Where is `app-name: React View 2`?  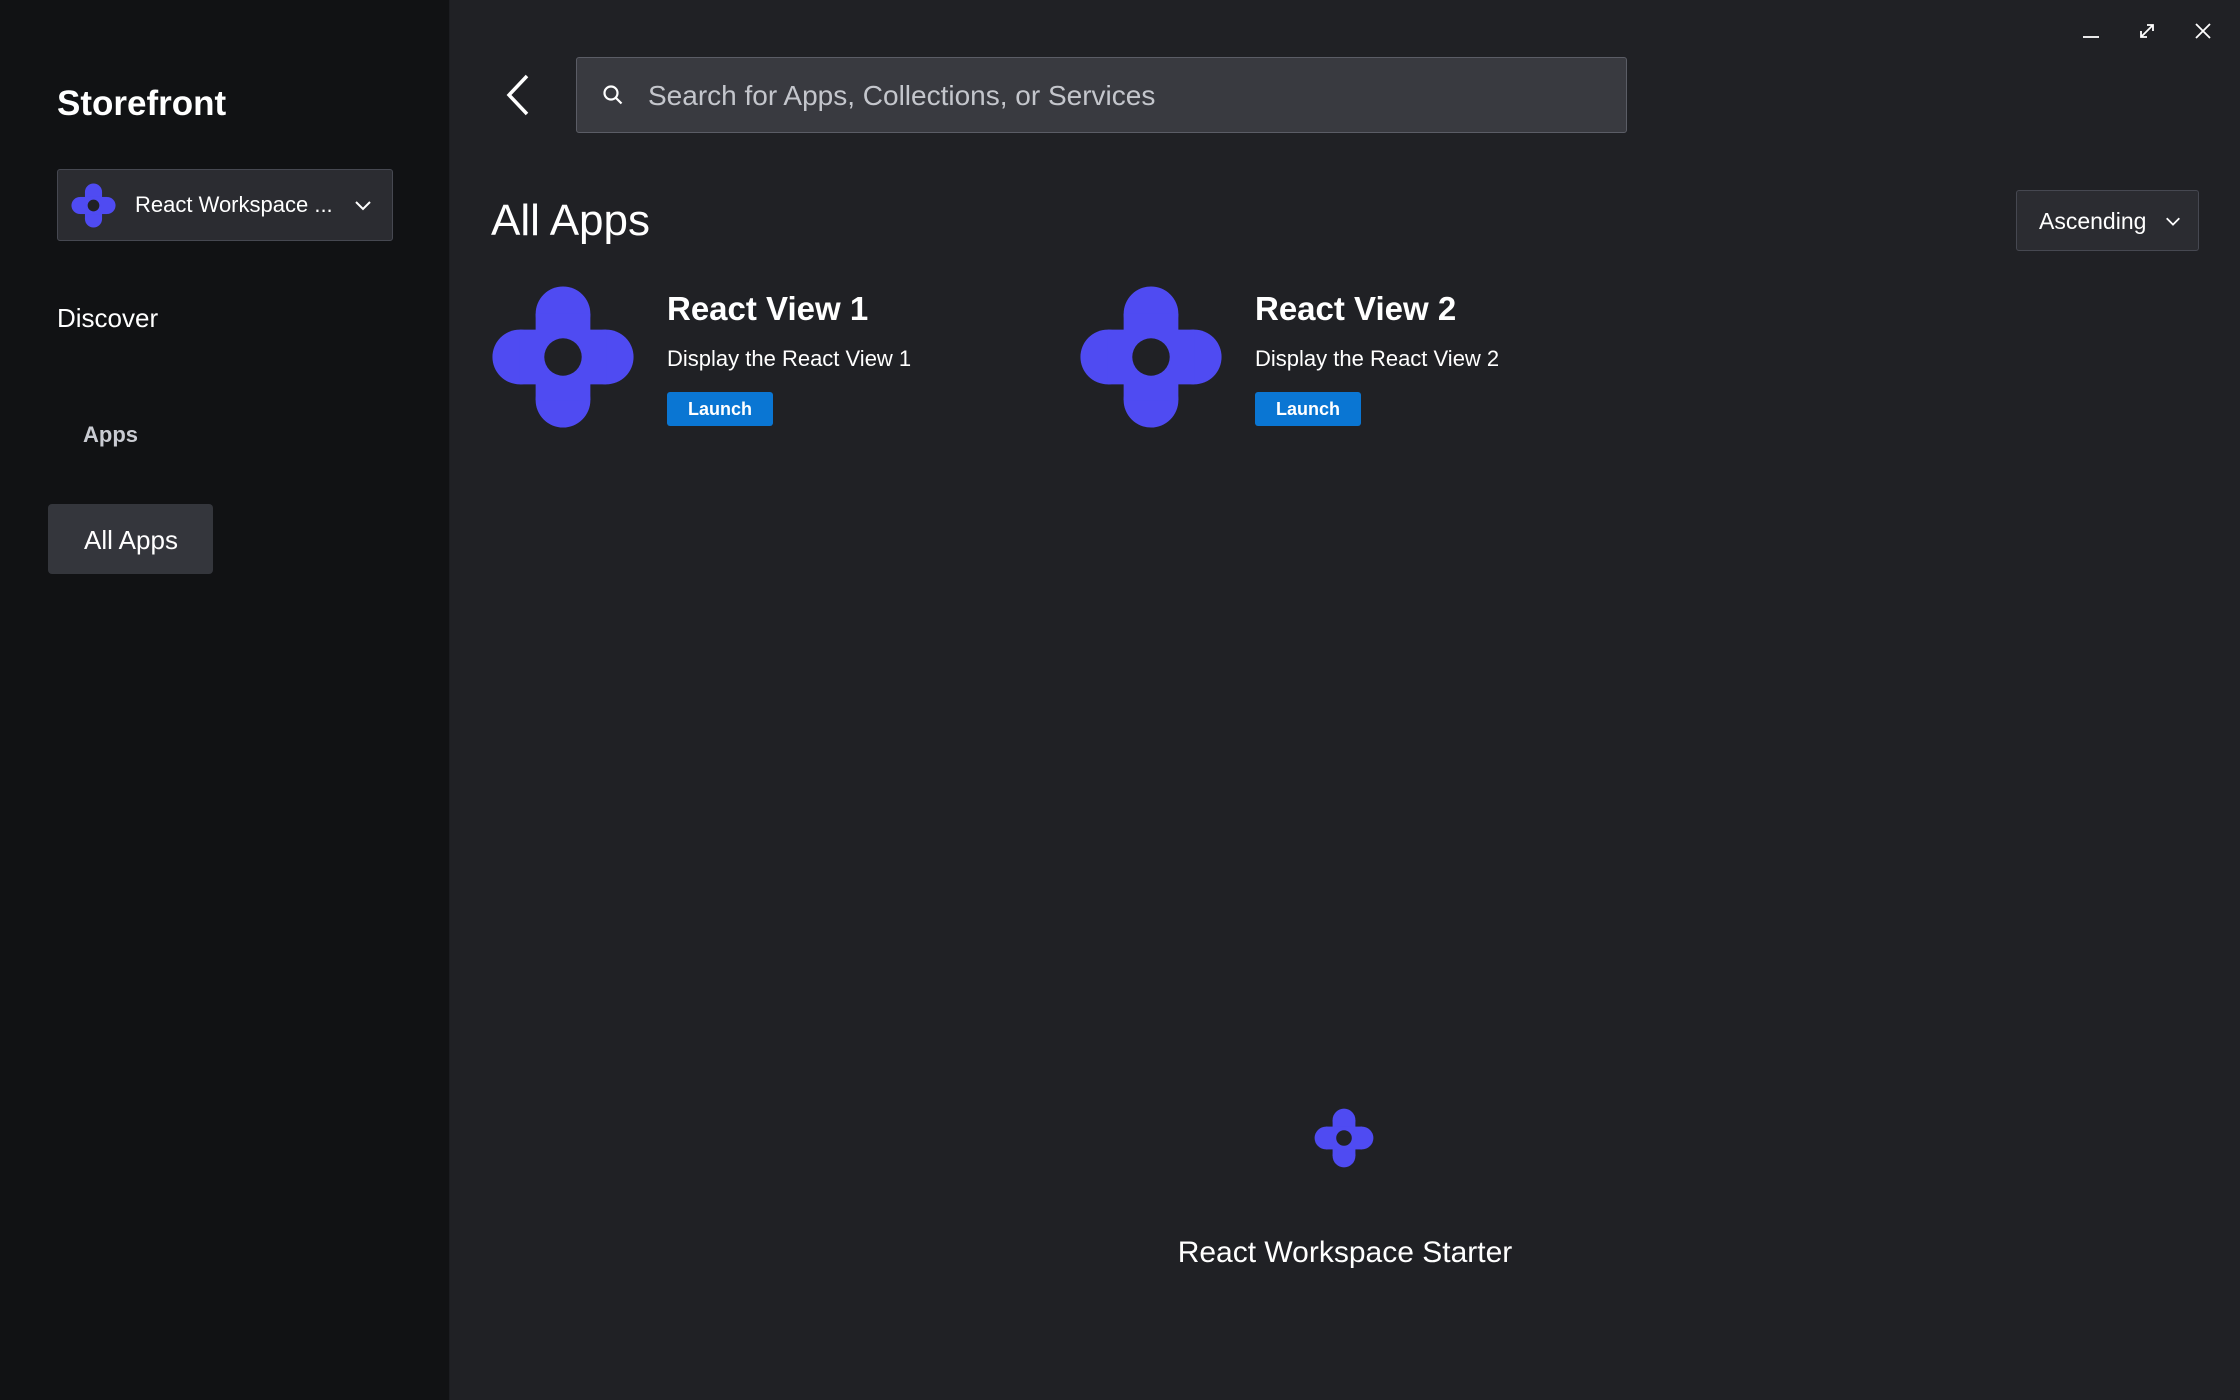 app-name: React View 2 is located at coordinates (1356, 308).